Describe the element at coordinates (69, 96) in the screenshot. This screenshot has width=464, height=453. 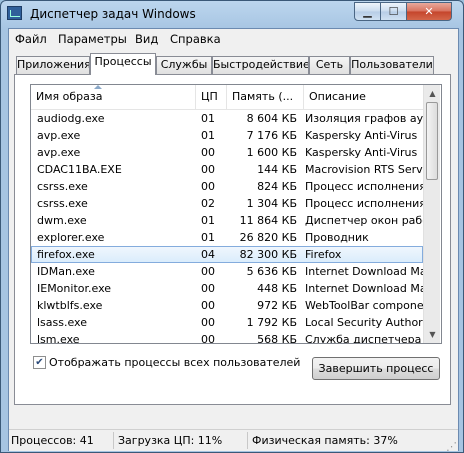
I see `column-image-name-label: Имя образа` at that location.